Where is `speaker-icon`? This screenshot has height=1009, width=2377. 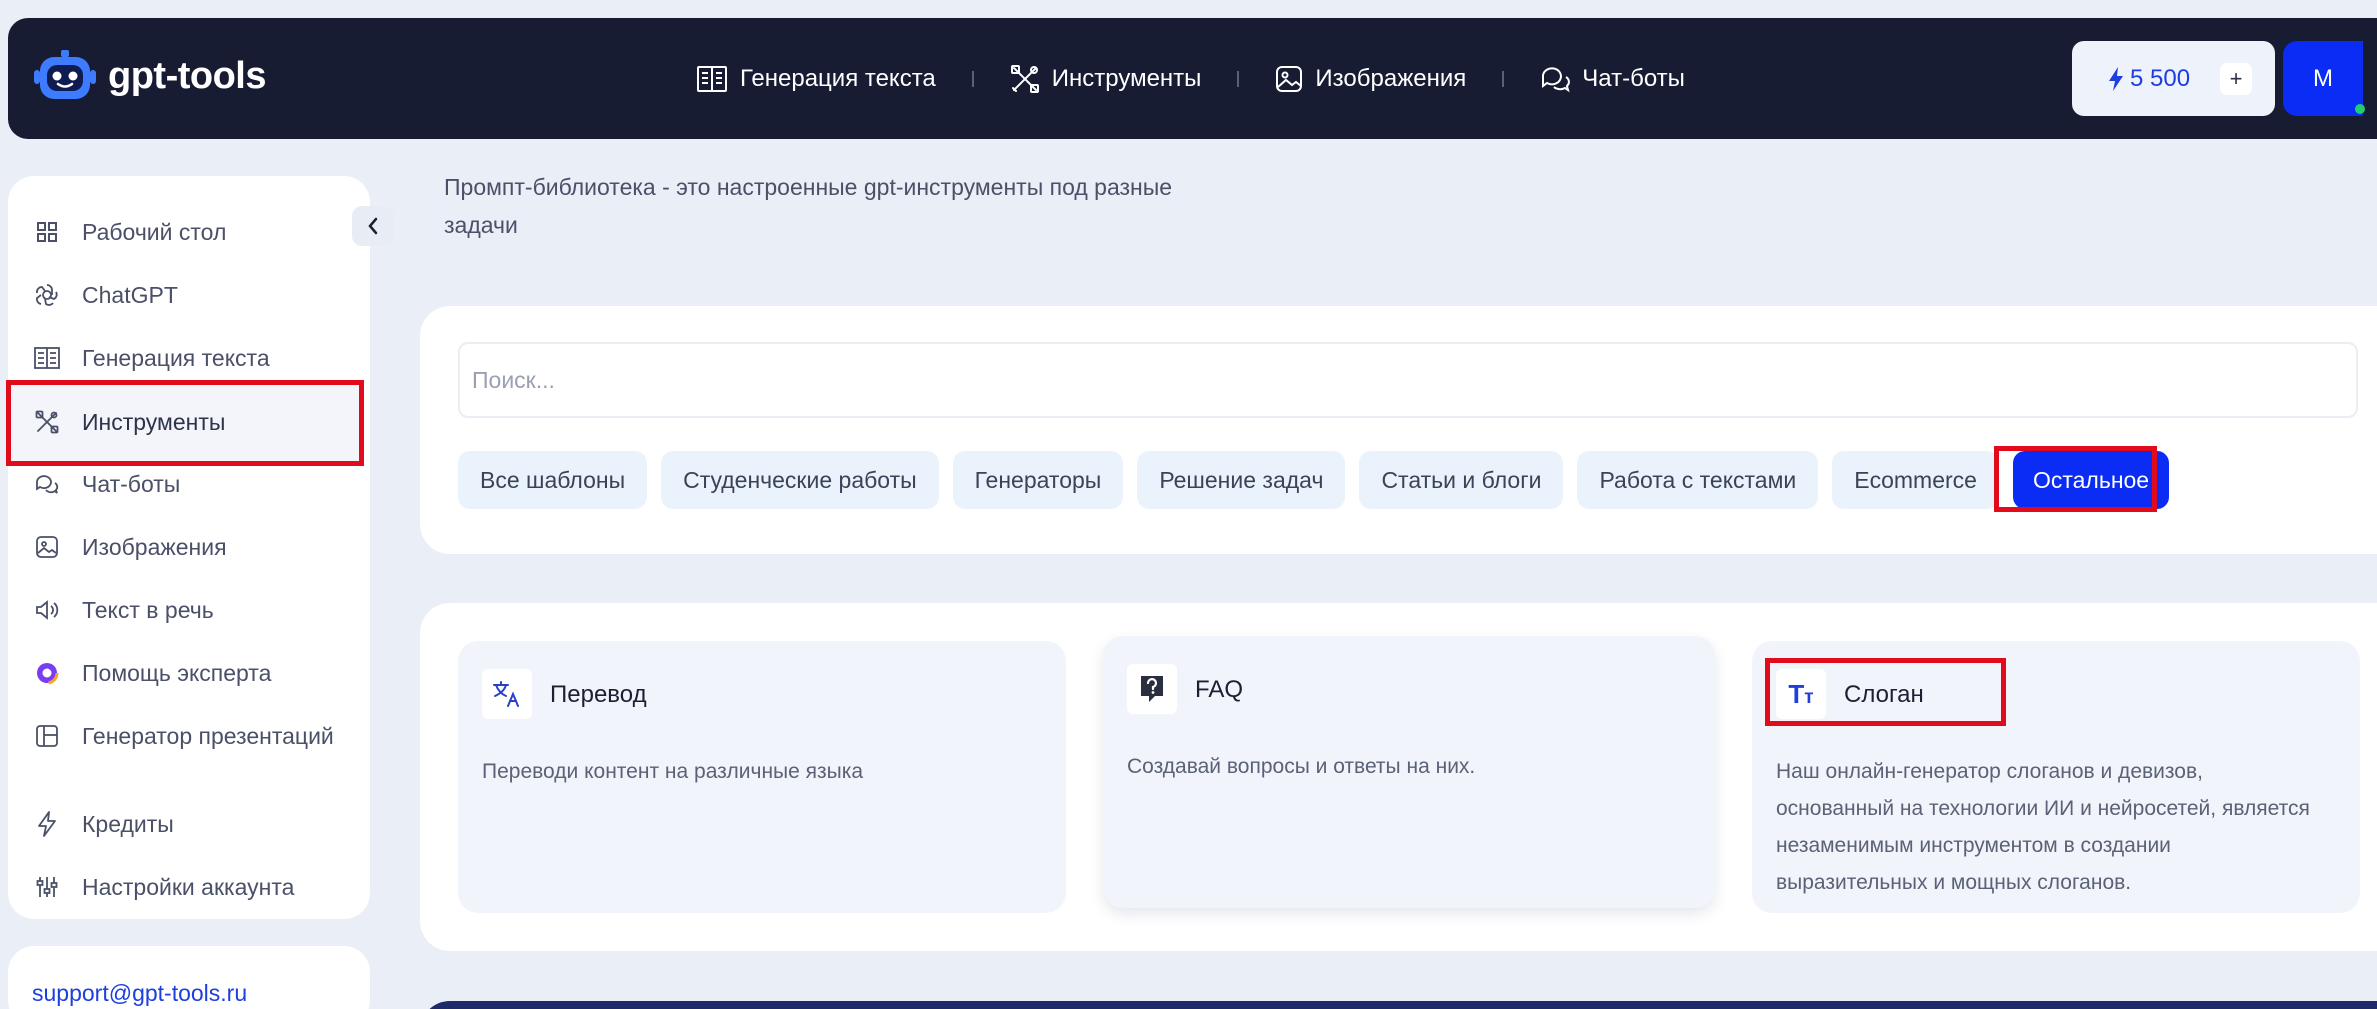
speaker-icon is located at coordinates (47, 610).